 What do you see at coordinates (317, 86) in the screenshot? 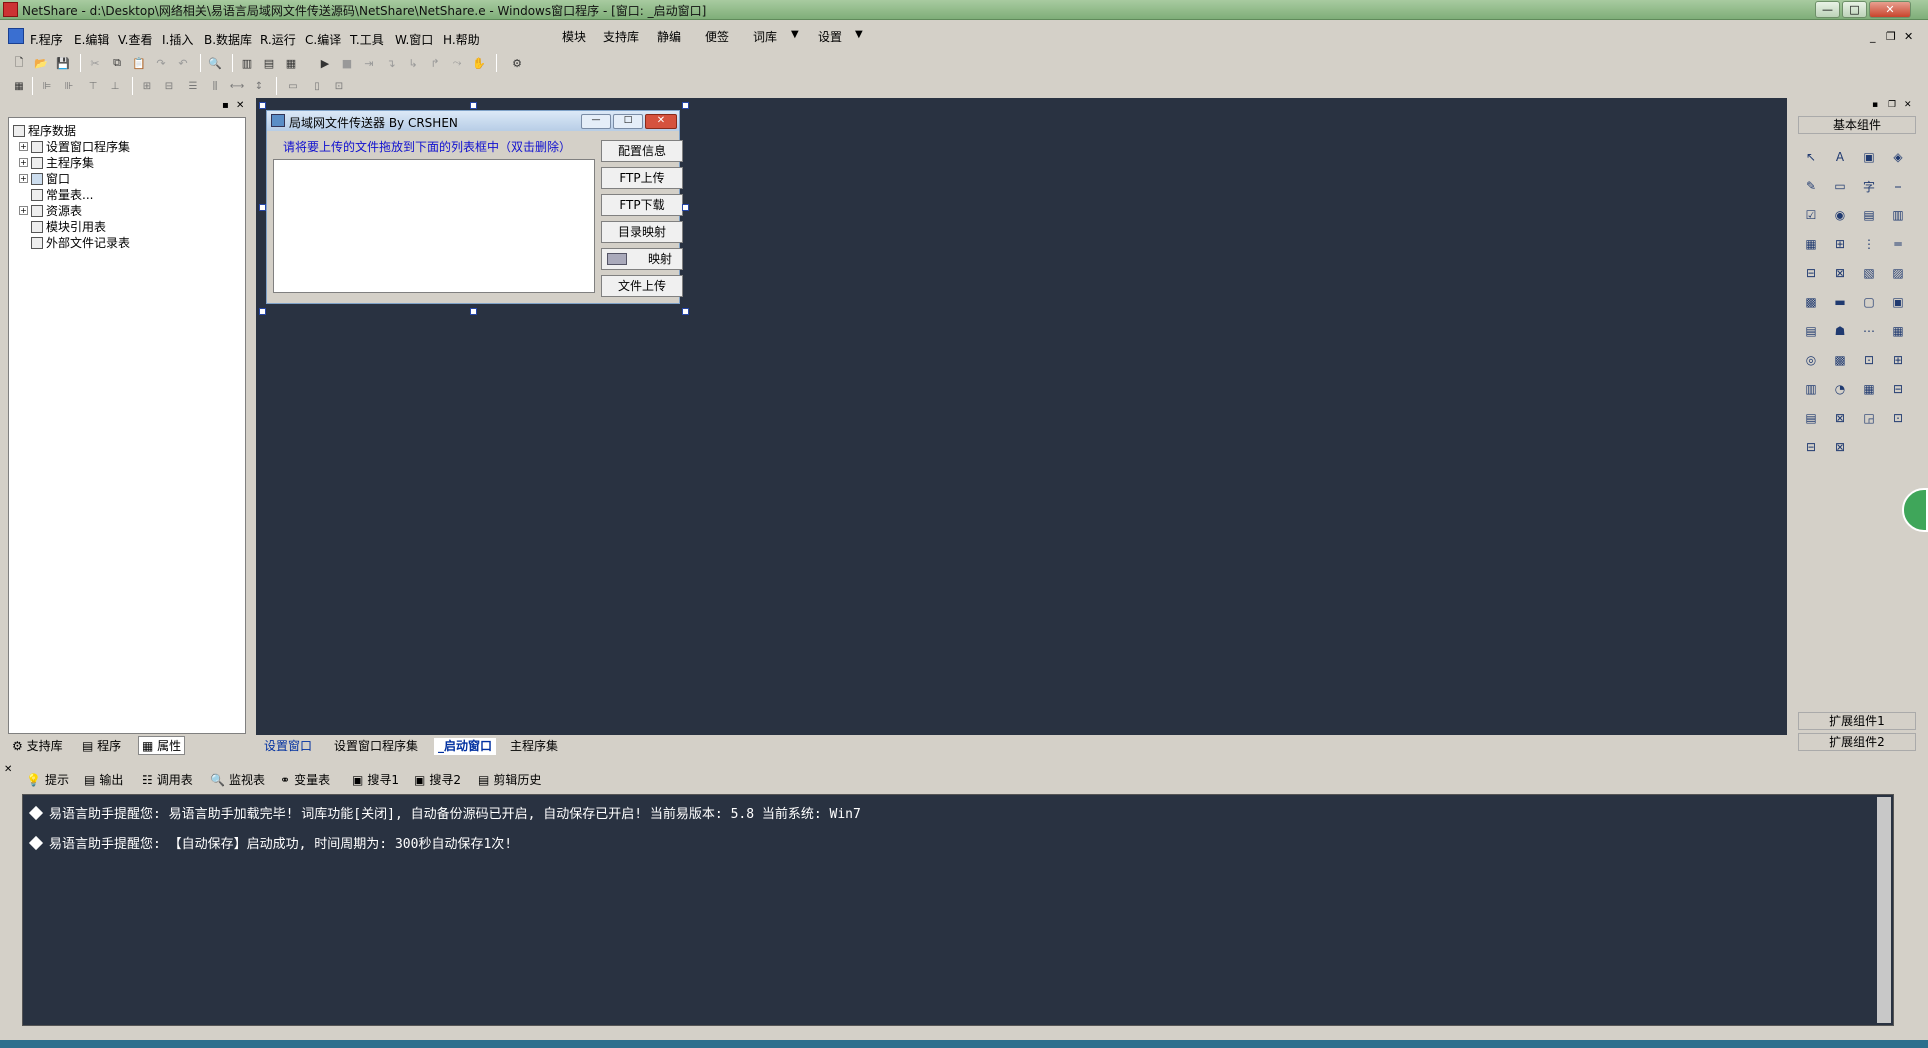
I see `size-height-icon: ▯` at bounding box center [317, 86].